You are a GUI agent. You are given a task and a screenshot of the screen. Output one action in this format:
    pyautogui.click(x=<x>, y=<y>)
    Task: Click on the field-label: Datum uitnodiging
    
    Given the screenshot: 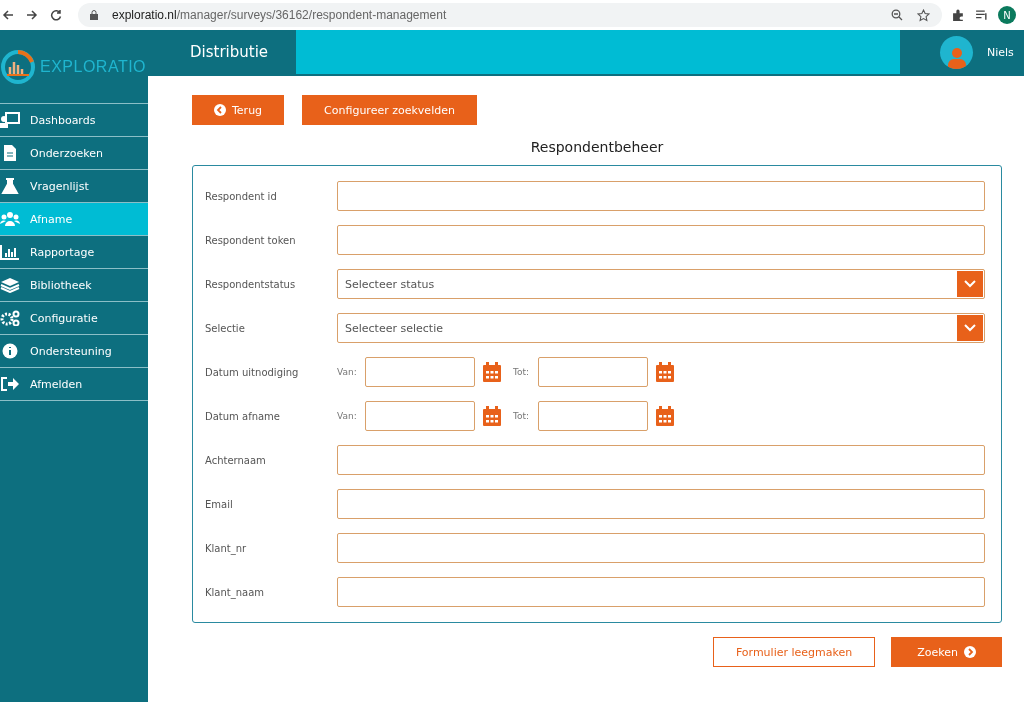 What is the action you would take?
    pyautogui.click(x=252, y=372)
    